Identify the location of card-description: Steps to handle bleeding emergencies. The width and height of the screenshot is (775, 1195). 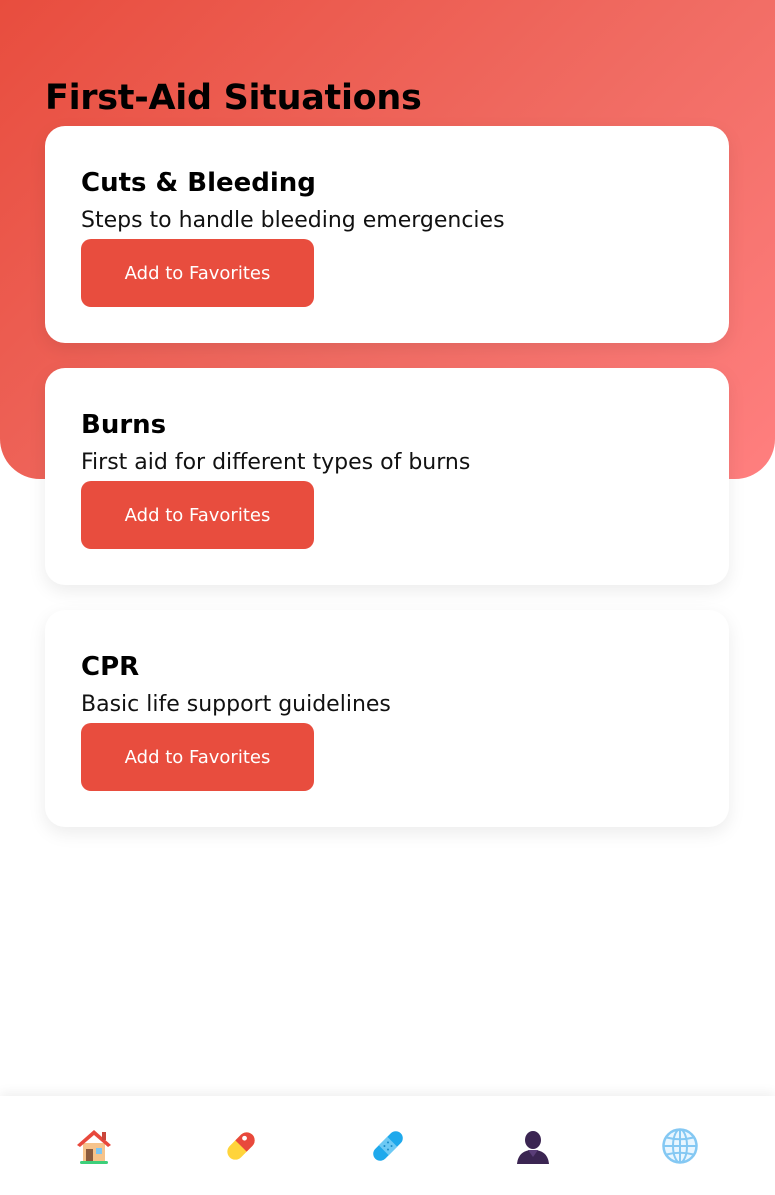
(293, 220).